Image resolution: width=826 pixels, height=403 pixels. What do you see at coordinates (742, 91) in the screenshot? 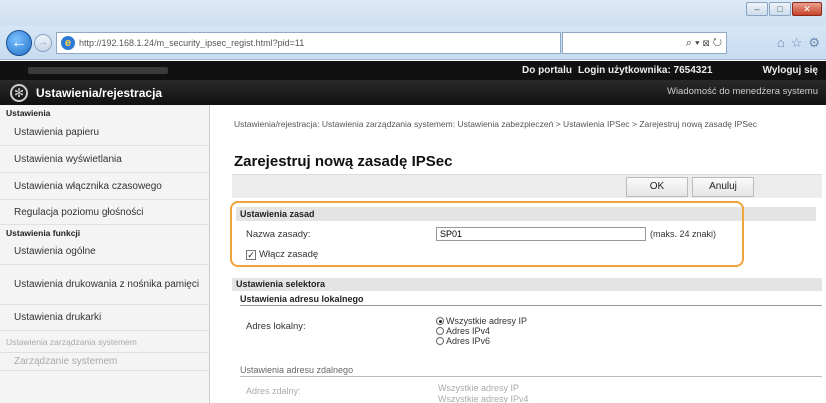
I see `message-to-admin-link: Wiadomość do menedżera systemu` at bounding box center [742, 91].